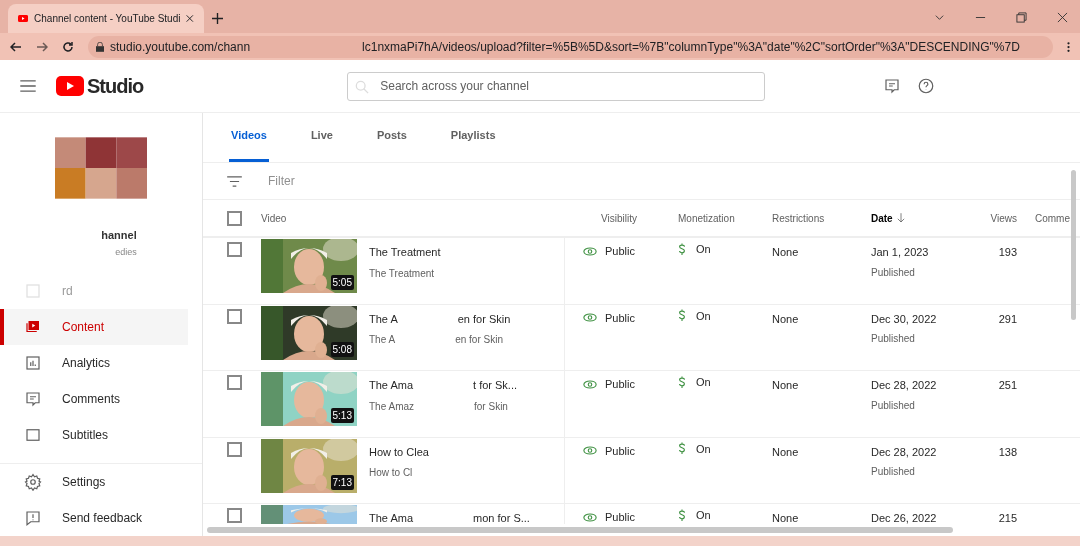 The image size is (1080, 546). I want to click on filter-field: Filter, so click(368, 181).